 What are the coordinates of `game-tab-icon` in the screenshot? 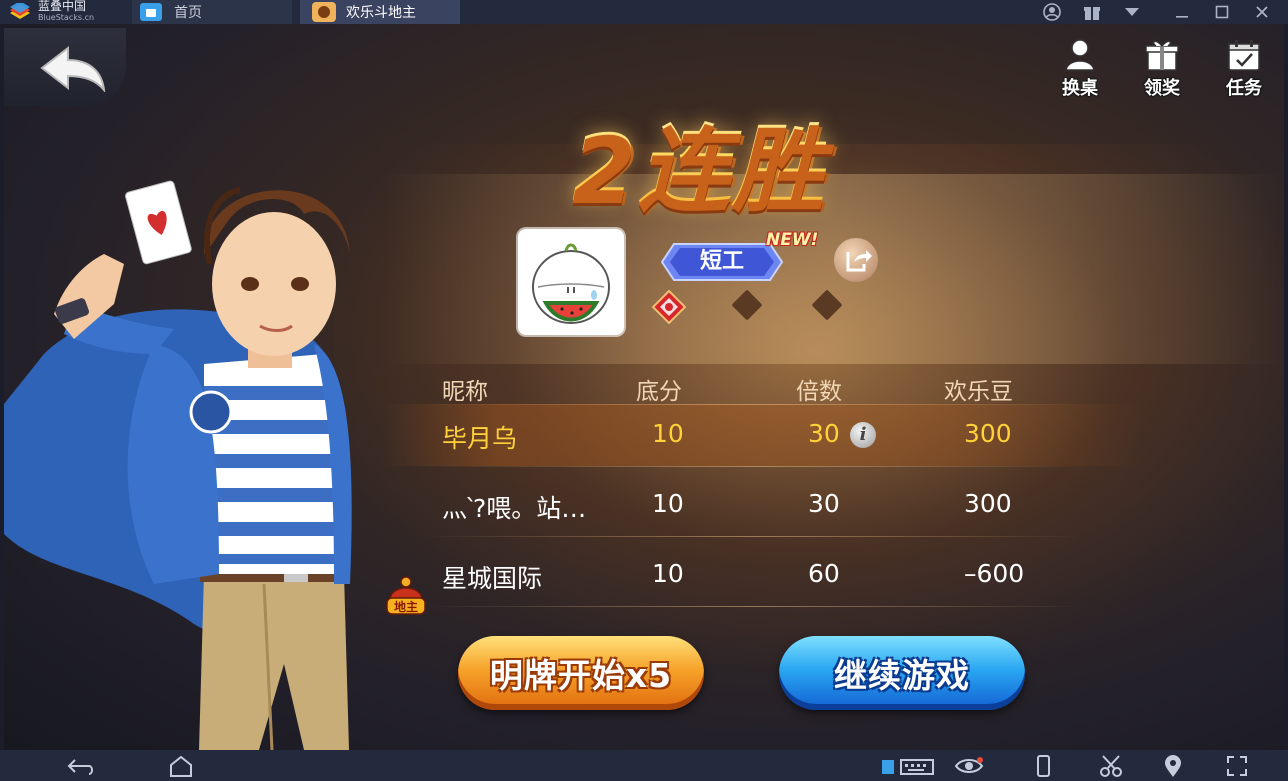 It's located at (324, 12).